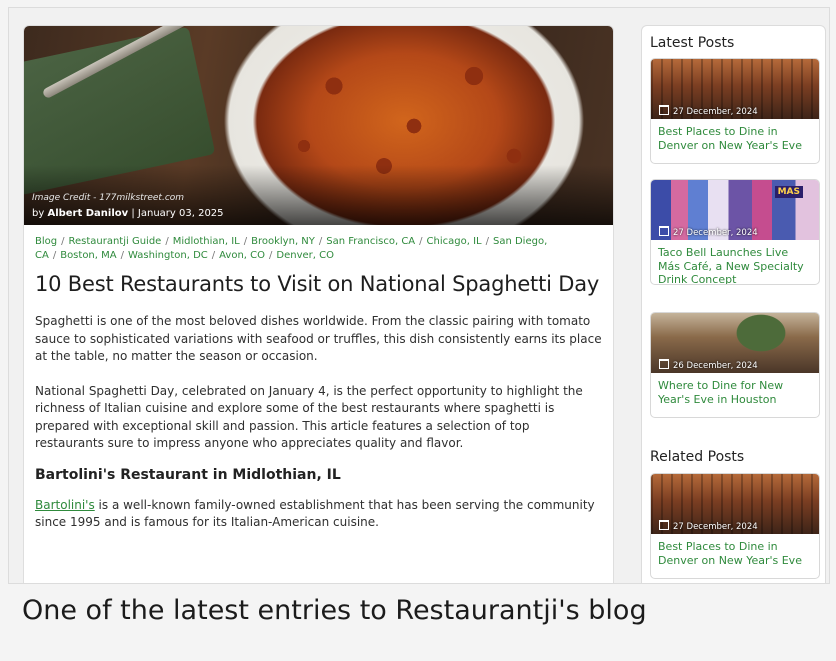  What do you see at coordinates (788, 192) in the screenshot?
I see `mas-cafe-badge: MAS` at bounding box center [788, 192].